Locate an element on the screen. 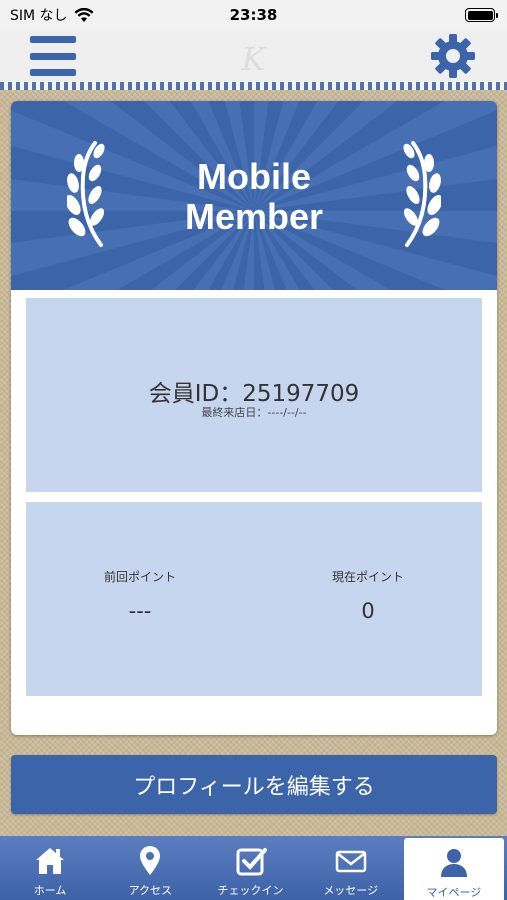 This screenshot has height=900, width=507. previous-points-value: --- is located at coordinates (140, 611).